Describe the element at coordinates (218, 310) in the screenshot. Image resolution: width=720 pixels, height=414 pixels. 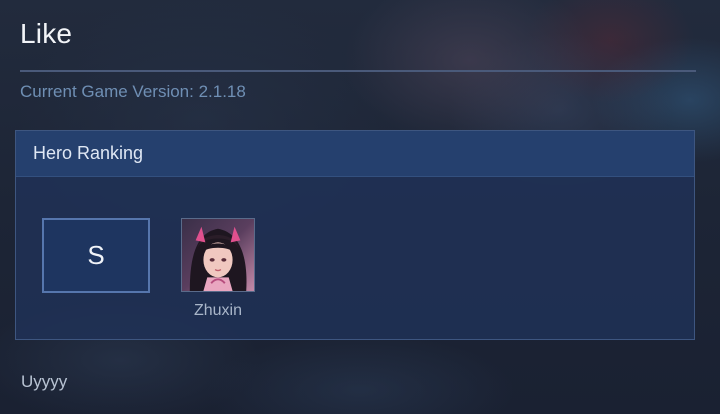
I see `hero-name: Zhuxin` at that location.